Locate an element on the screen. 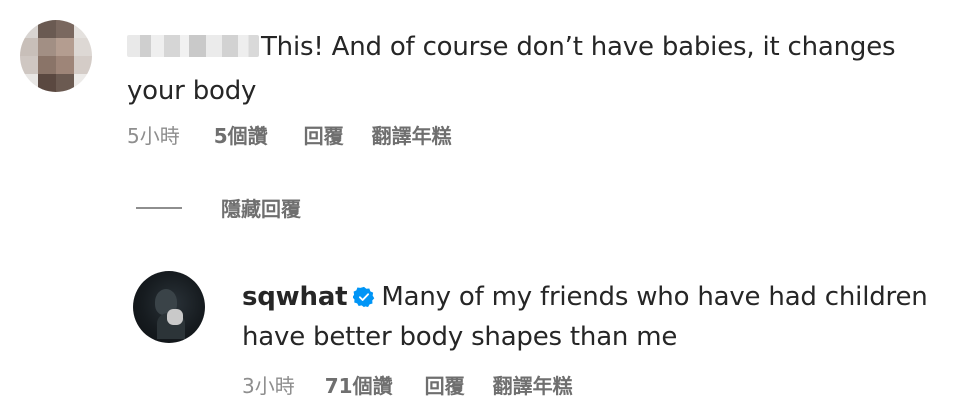 The height and width of the screenshot is (407, 960). reply-time: 3小時 is located at coordinates (268, 384).